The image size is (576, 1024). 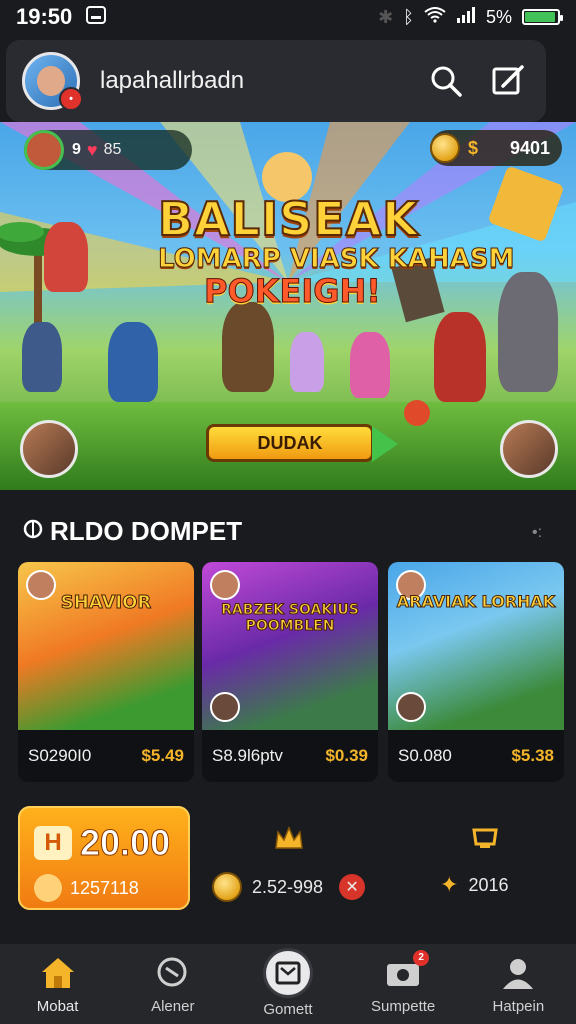 I want to click on reward-value: 20.00, so click(x=125, y=843).